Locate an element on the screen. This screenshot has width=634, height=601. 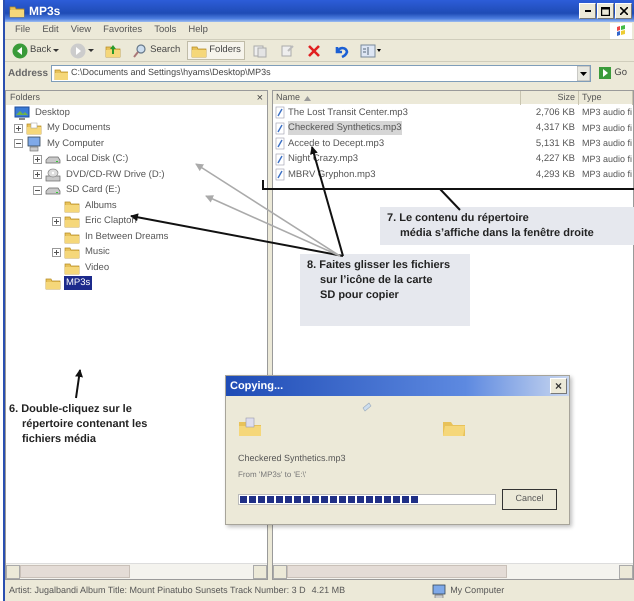
menu-item: Tools is located at coordinates (165, 30).